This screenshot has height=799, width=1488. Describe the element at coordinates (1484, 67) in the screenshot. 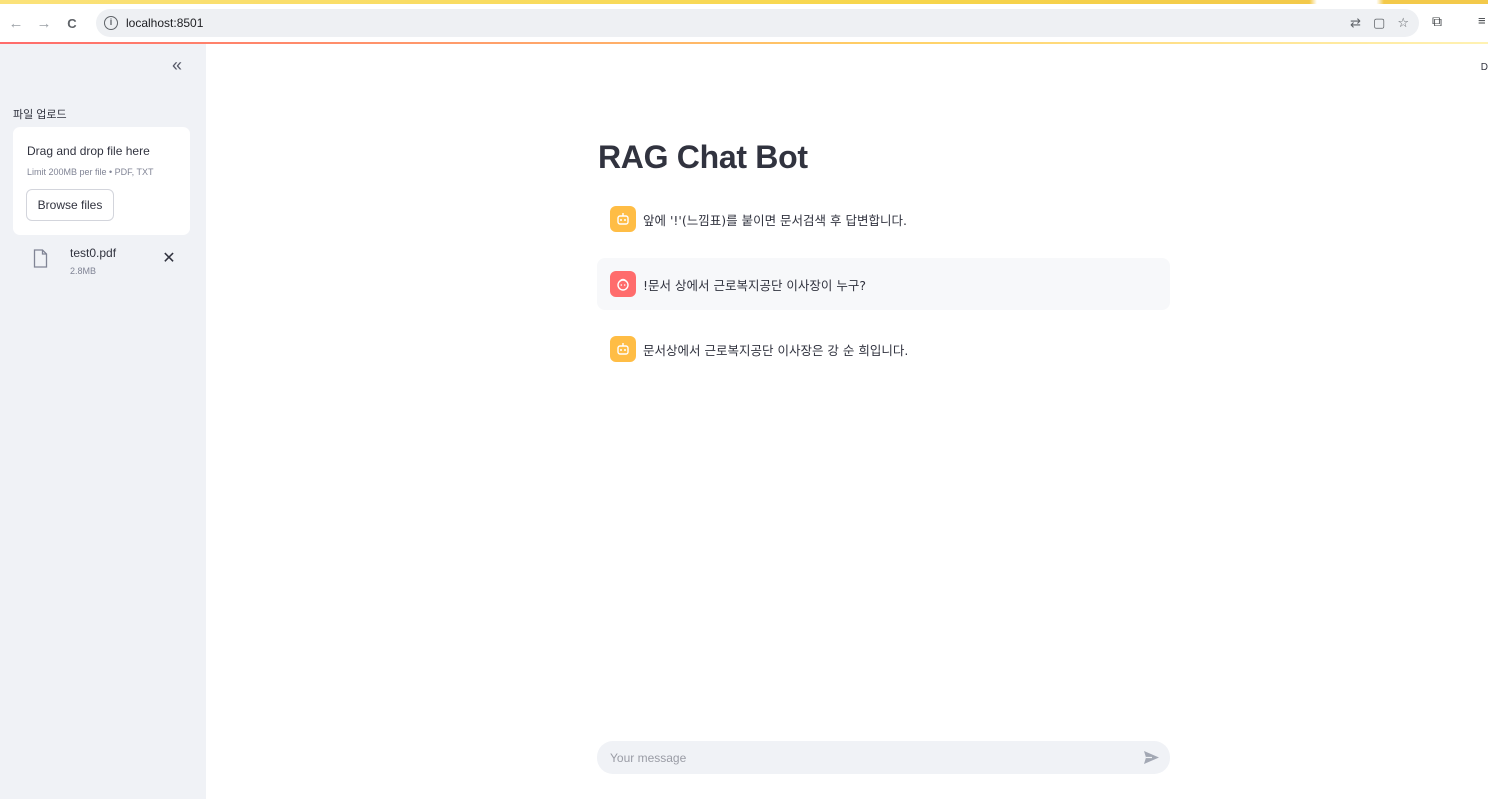

I see `deploy-hint: D` at that location.